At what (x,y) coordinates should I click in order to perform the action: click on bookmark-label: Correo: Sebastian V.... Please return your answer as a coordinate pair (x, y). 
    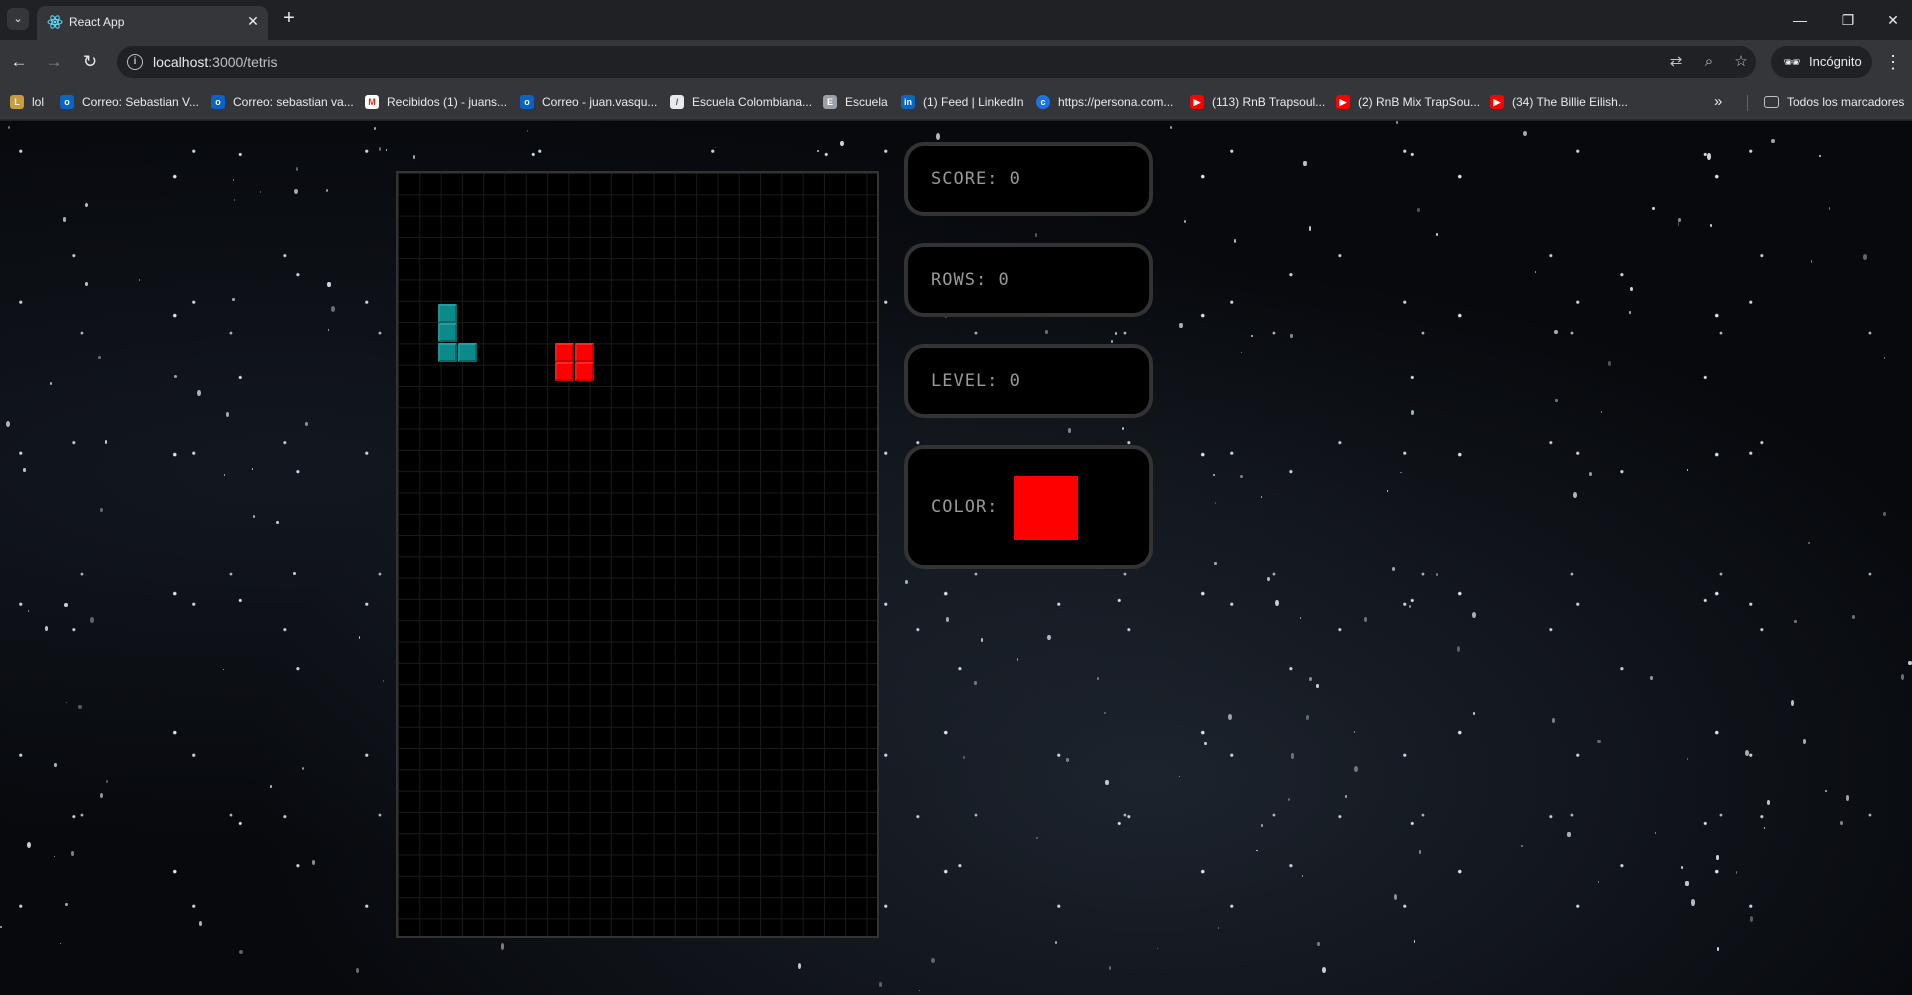
    Looking at the image, I should click on (140, 102).